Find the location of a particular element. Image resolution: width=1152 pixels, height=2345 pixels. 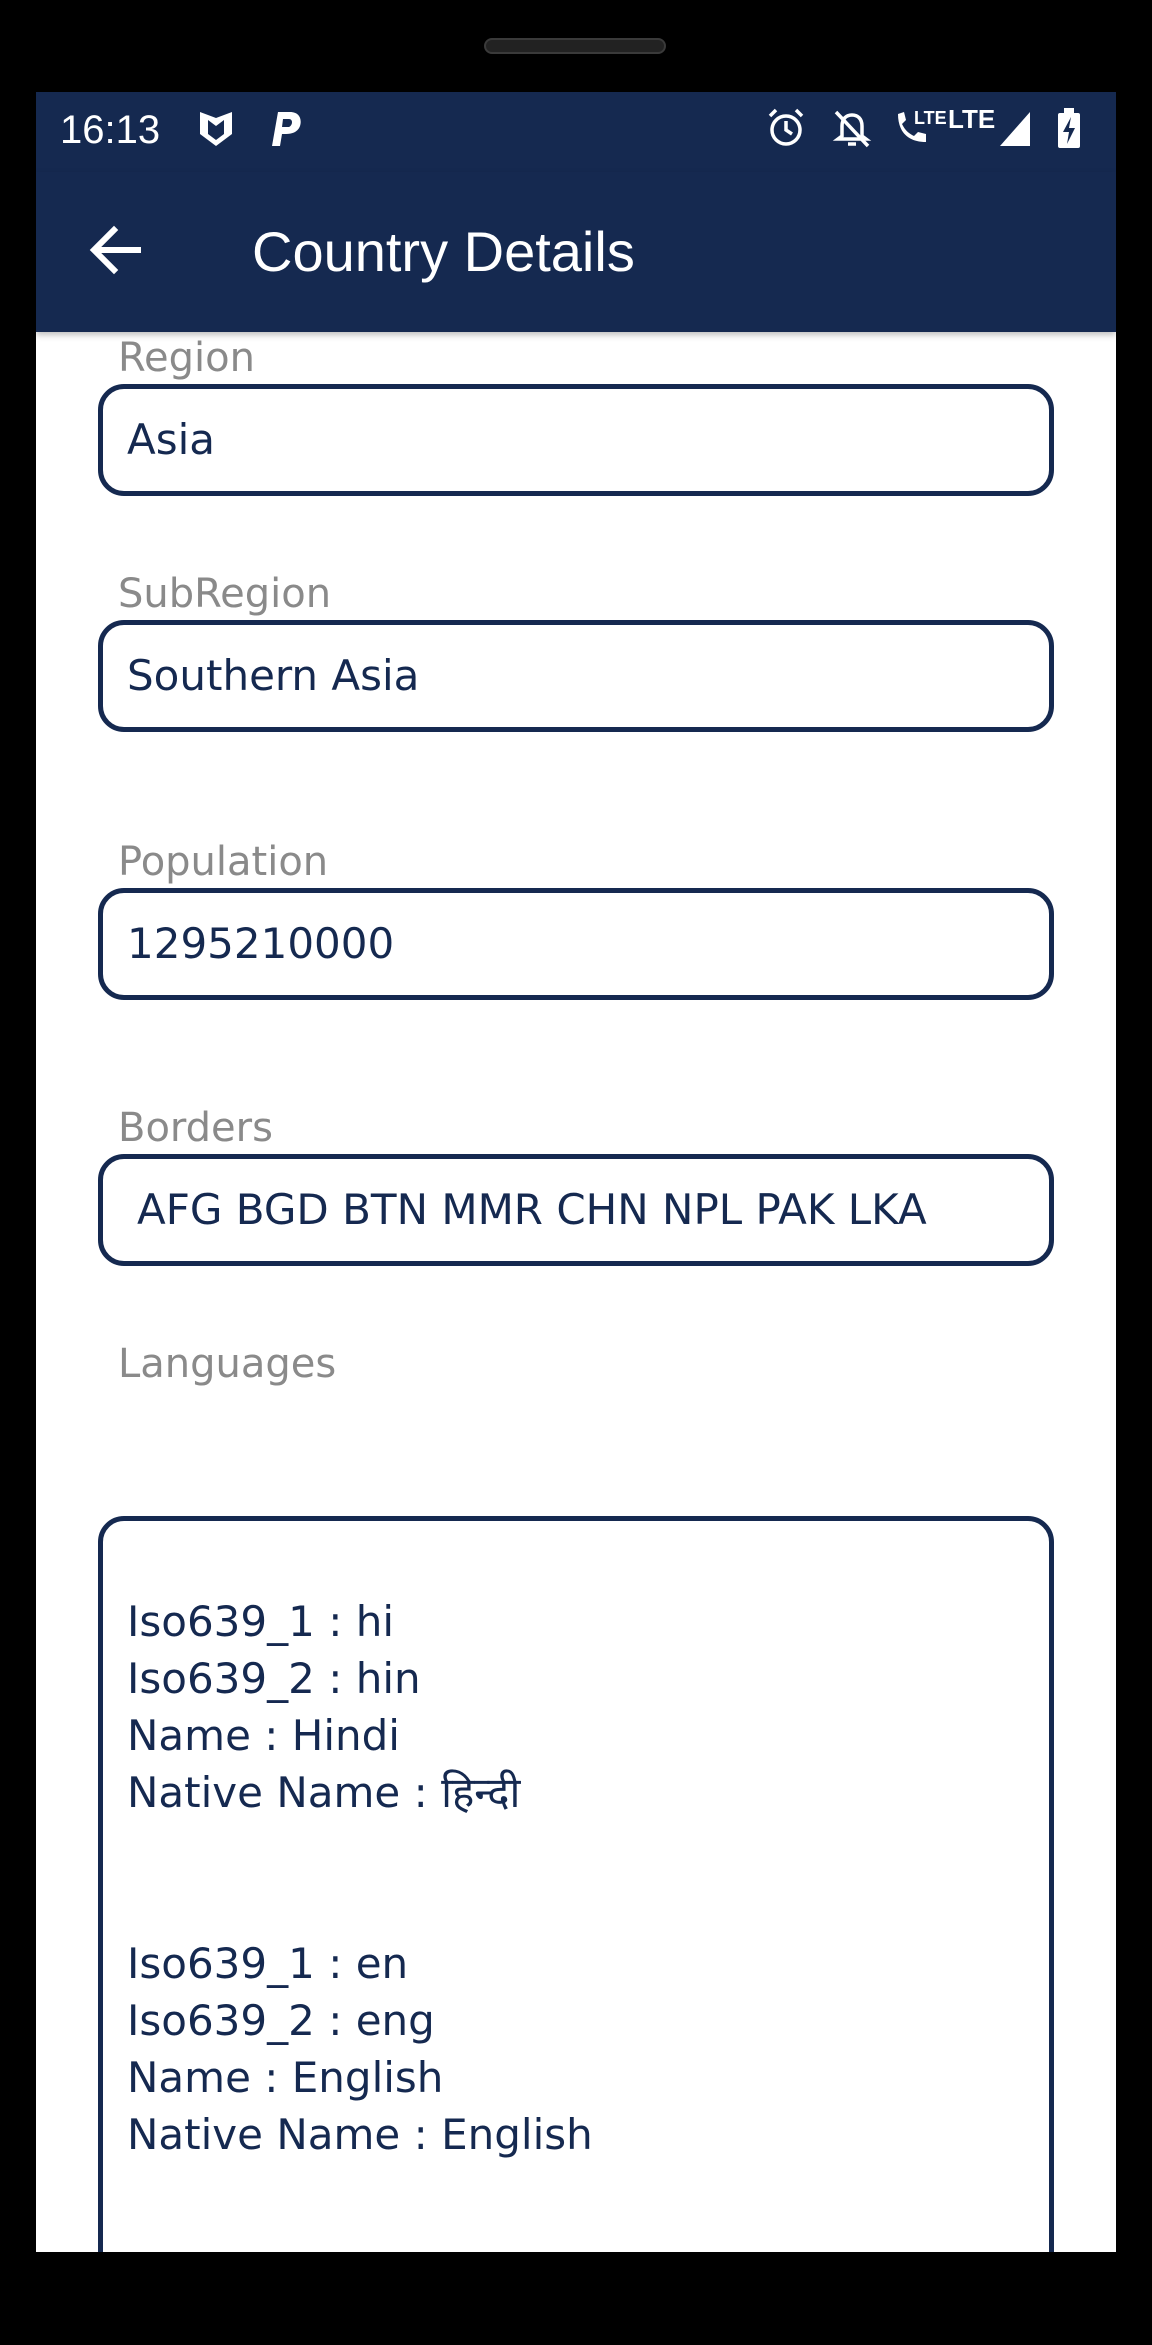

page-title: Country Details is located at coordinates (443, 251).